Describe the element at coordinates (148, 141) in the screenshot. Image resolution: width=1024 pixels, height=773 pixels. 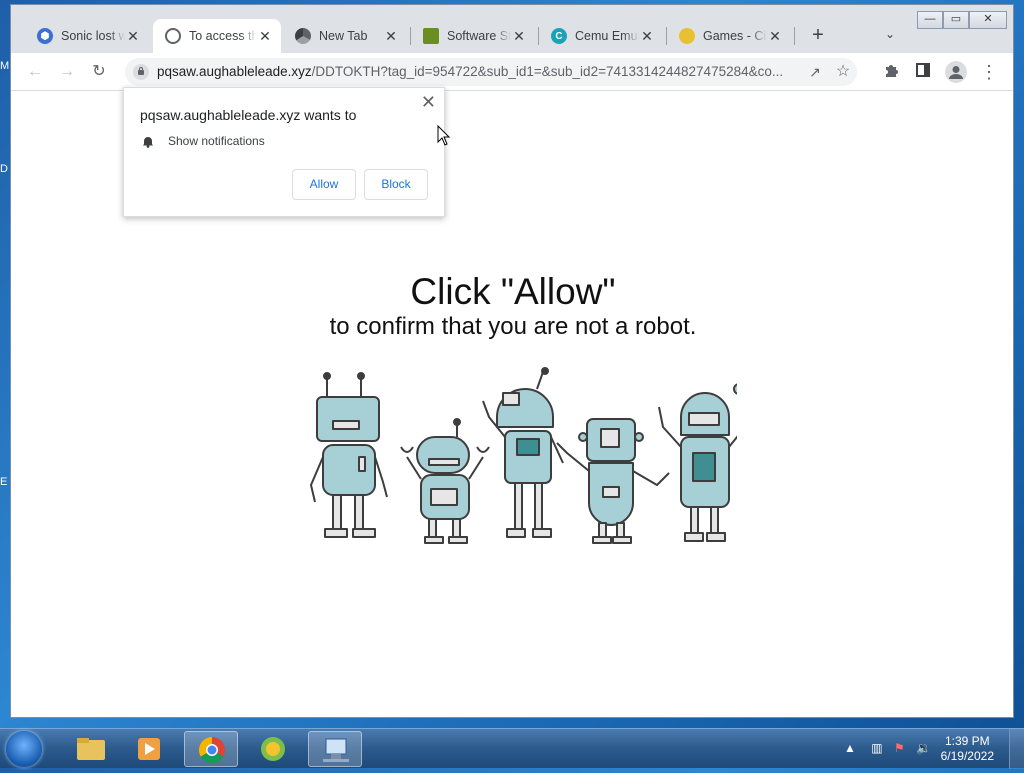
I see `bell-icon` at that location.